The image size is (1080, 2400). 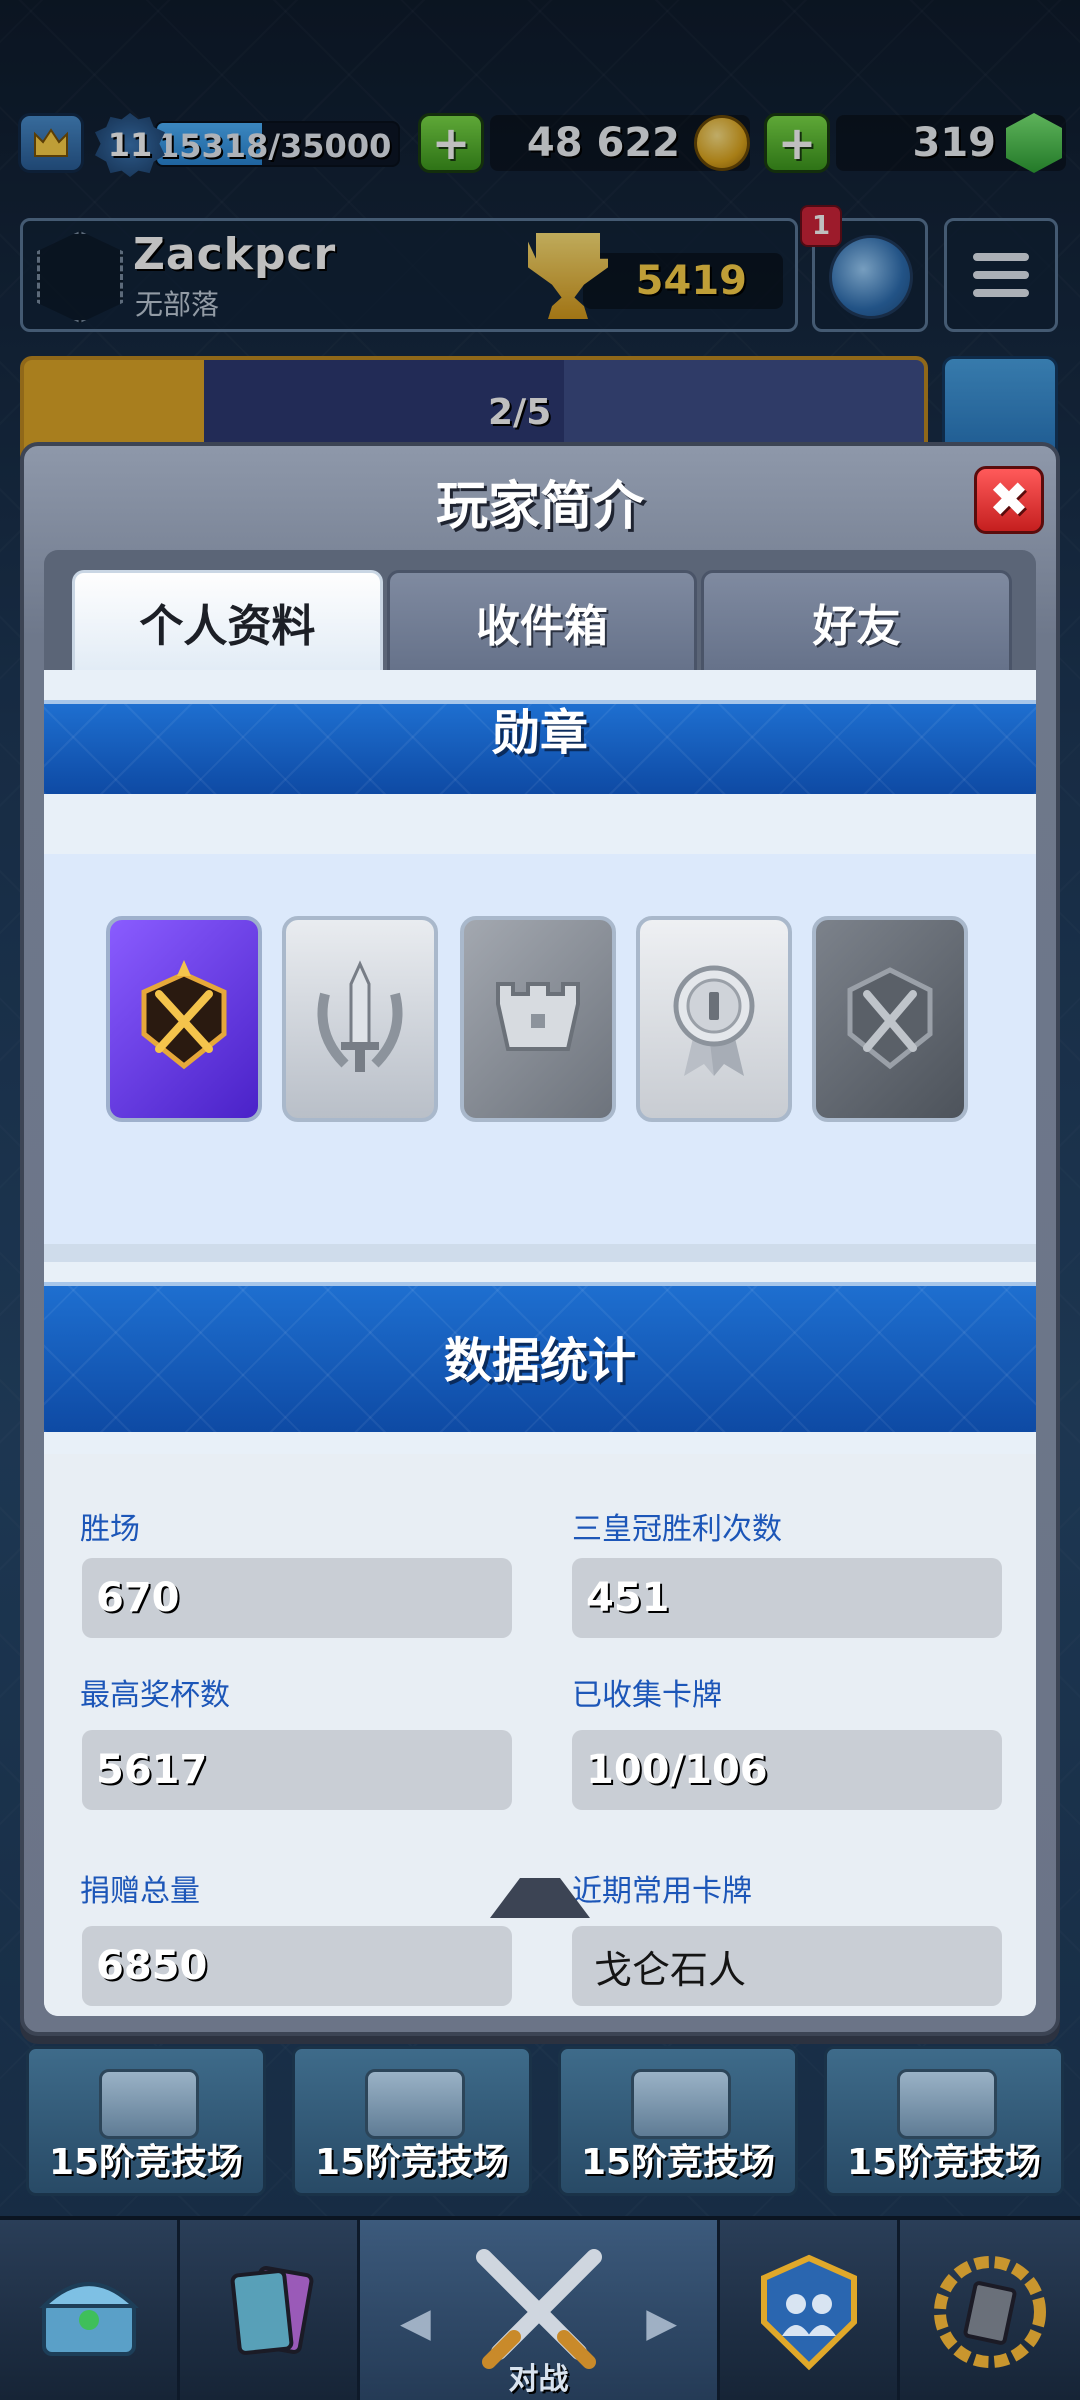 I want to click on stat-value-total-donations: 6850, so click(x=297, y=1966).